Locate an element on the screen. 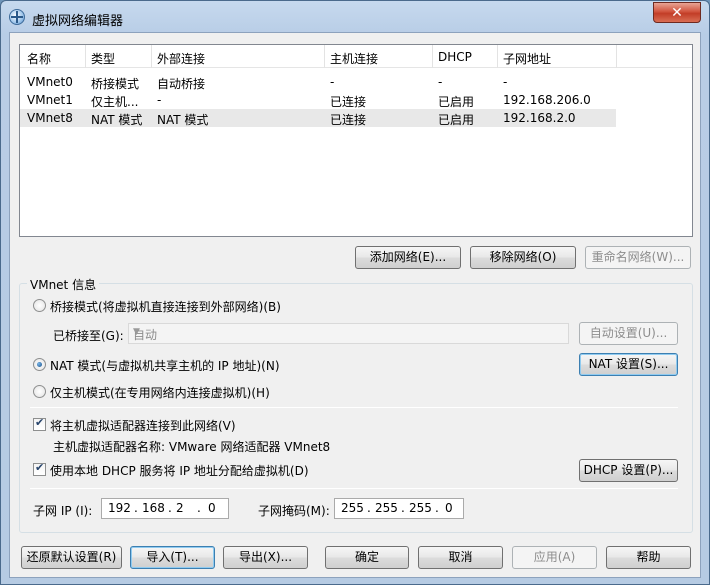 The width and height of the screenshot is (710, 585). cell-name: VMnet8 is located at coordinates (50, 118).